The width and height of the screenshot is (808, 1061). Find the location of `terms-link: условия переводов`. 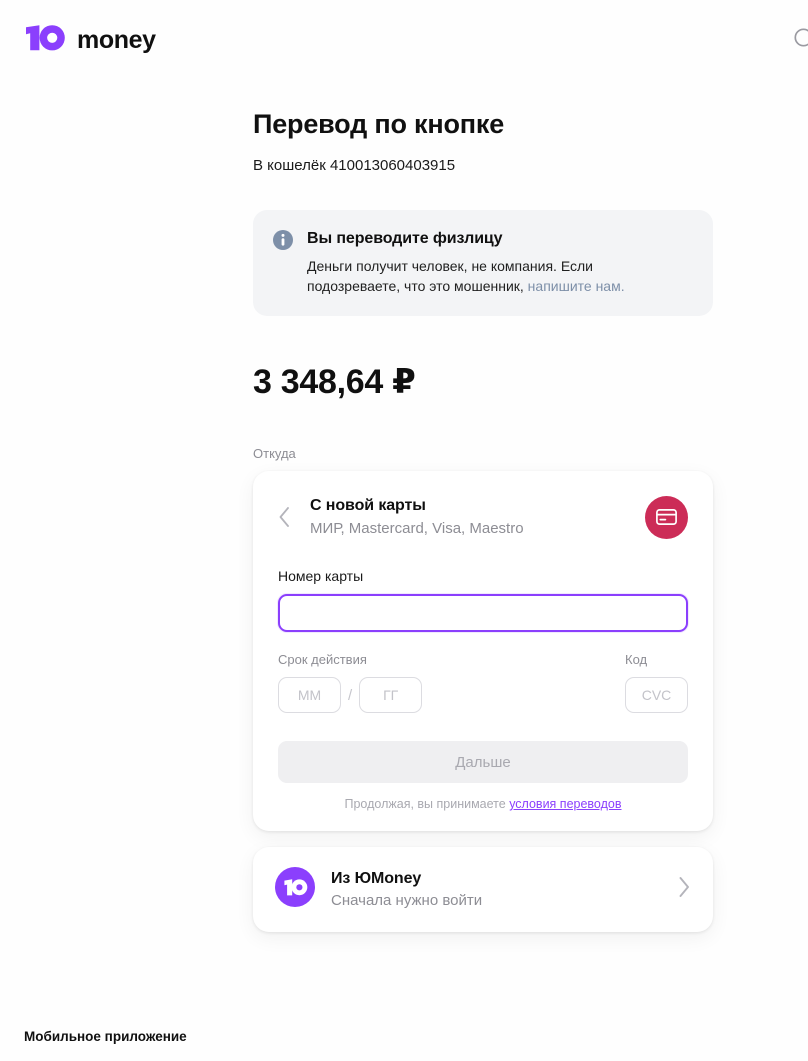

terms-link: условия переводов is located at coordinates (565, 804).